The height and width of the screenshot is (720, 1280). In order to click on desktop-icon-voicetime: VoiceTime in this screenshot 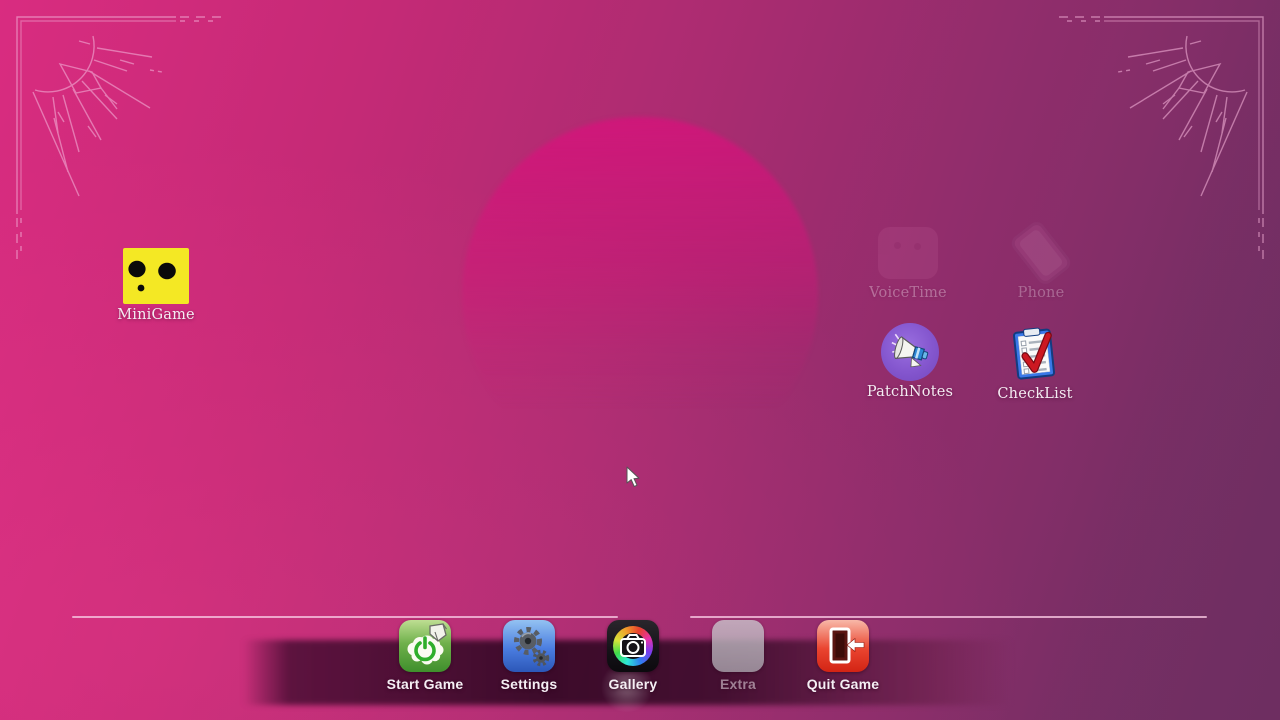, I will do `click(908, 264)`.